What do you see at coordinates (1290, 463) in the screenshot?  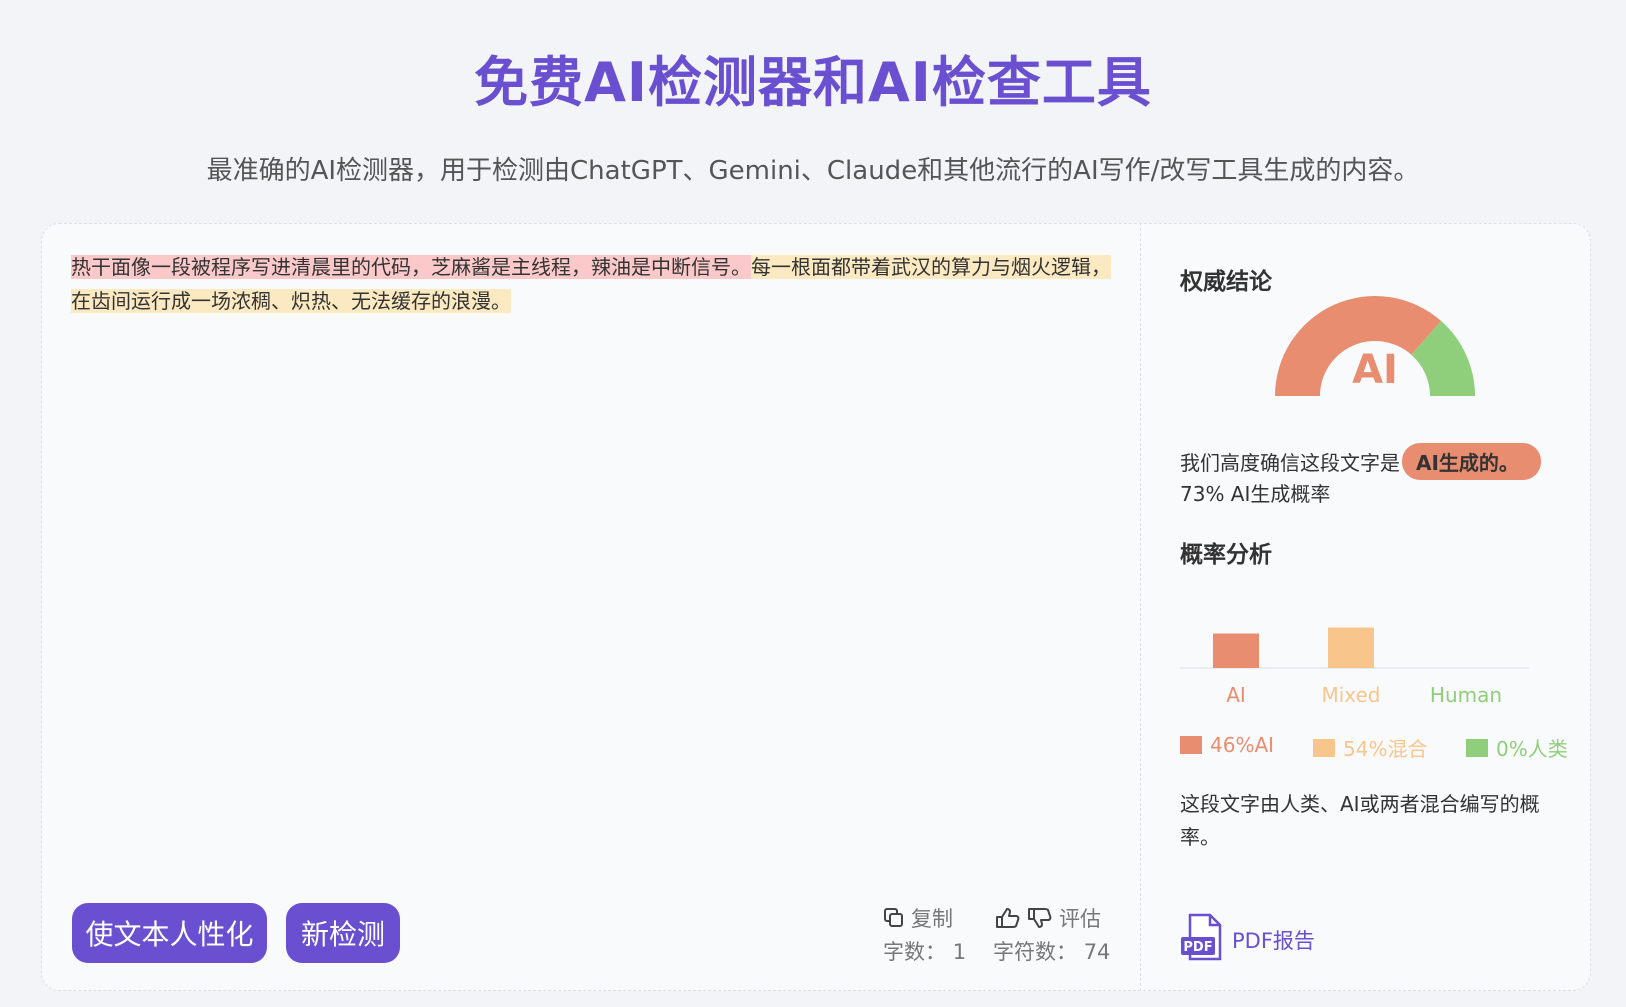 I see `confidence-prefix: 我们高度确信这段文字是` at bounding box center [1290, 463].